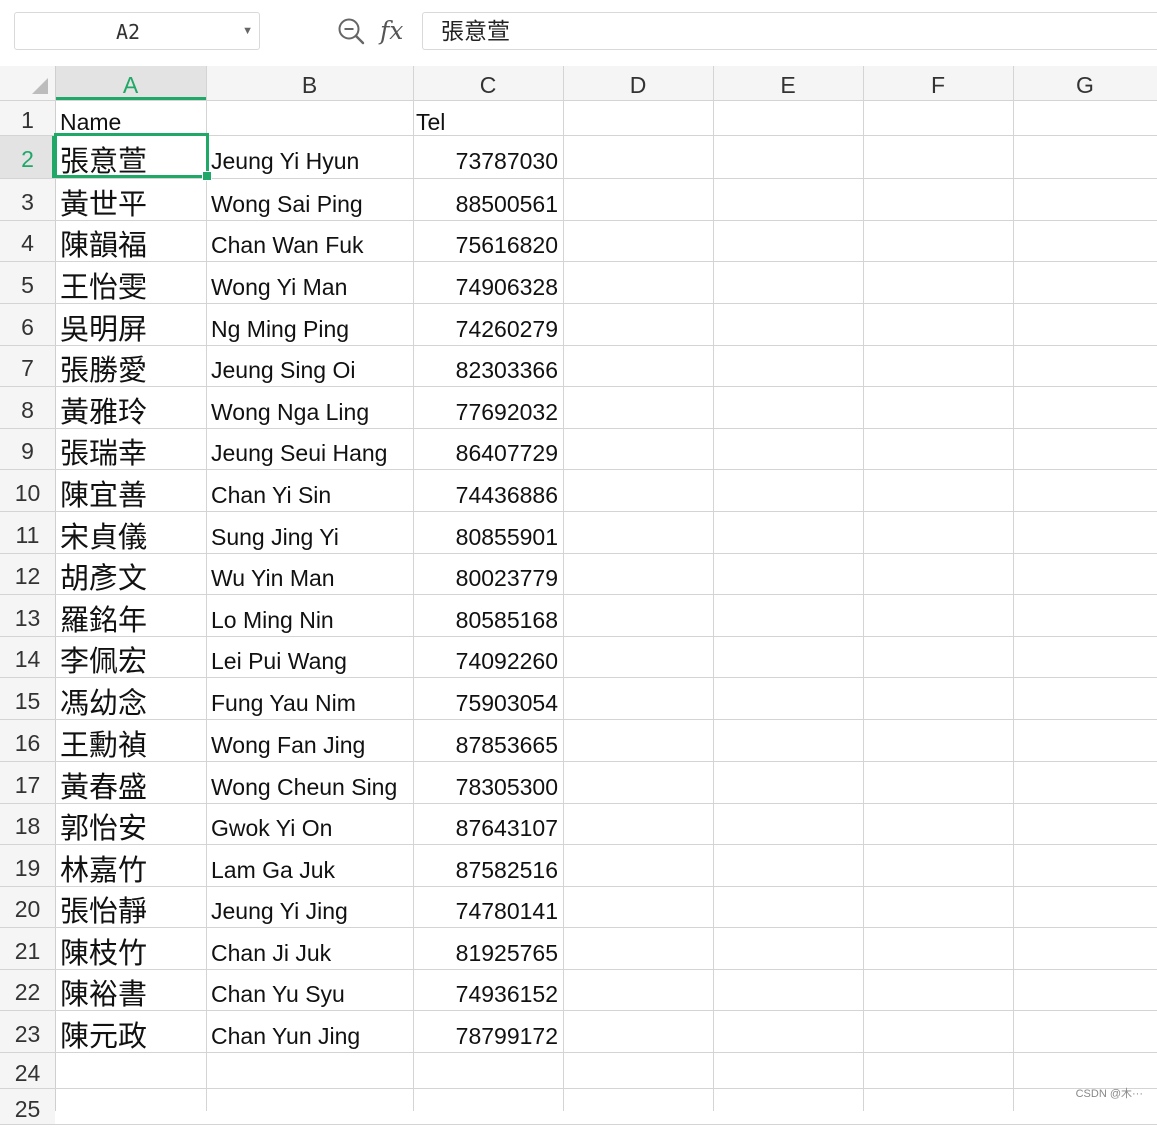  What do you see at coordinates (488, 906) in the screenshot?
I see `cell-c20: 74780141` at bounding box center [488, 906].